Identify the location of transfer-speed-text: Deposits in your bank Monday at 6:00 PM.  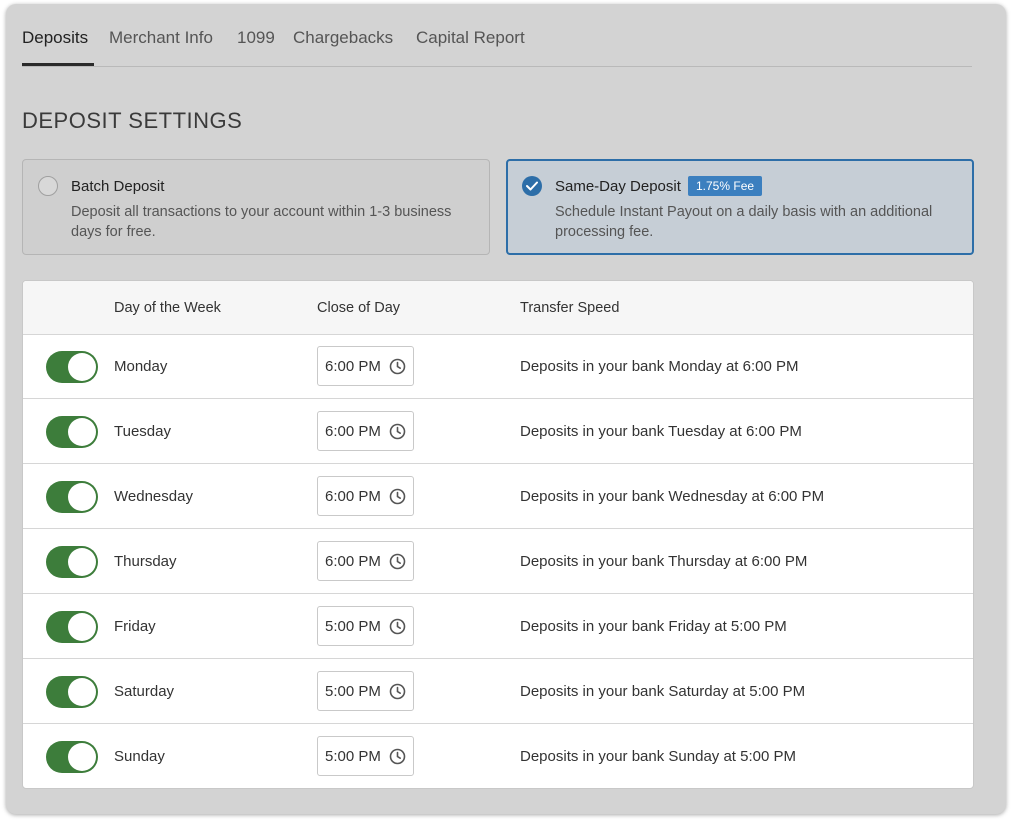
(659, 366).